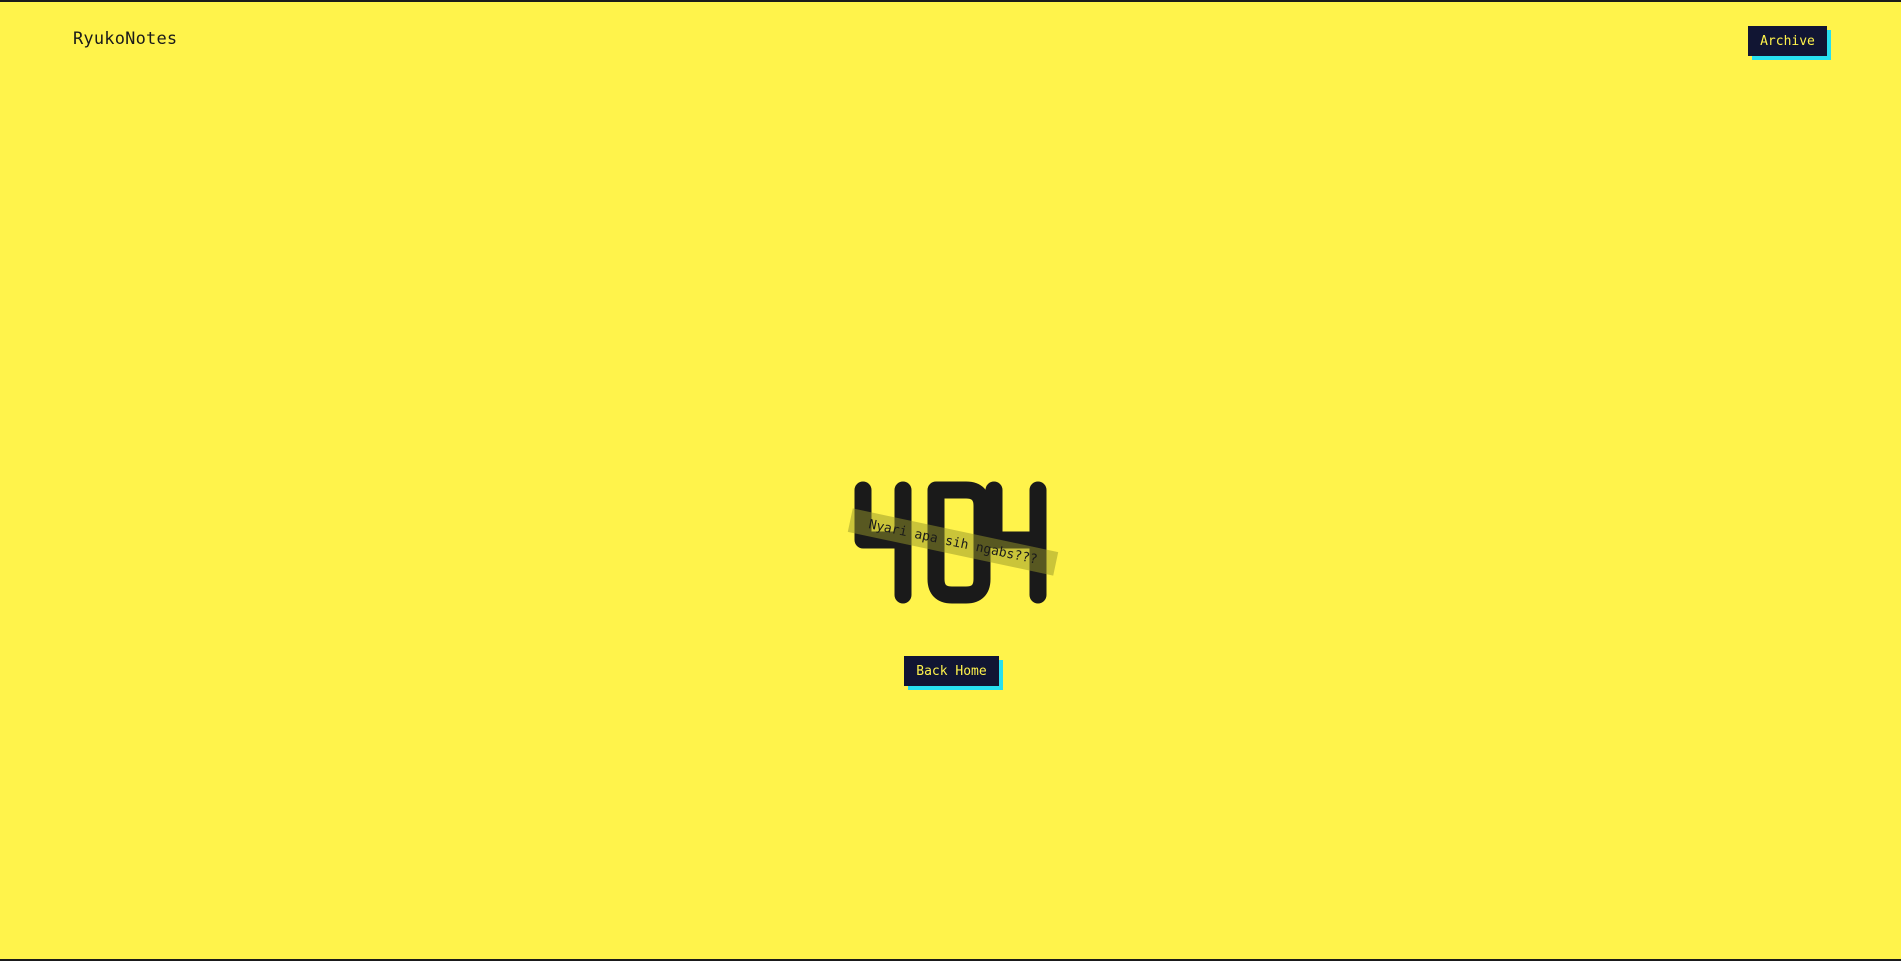 The height and width of the screenshot is (961, 1901). What do you see at coordinates (1787, 41) in the screenshot?
I see `archive-button: Archive` at bounding box center [1787, 41].